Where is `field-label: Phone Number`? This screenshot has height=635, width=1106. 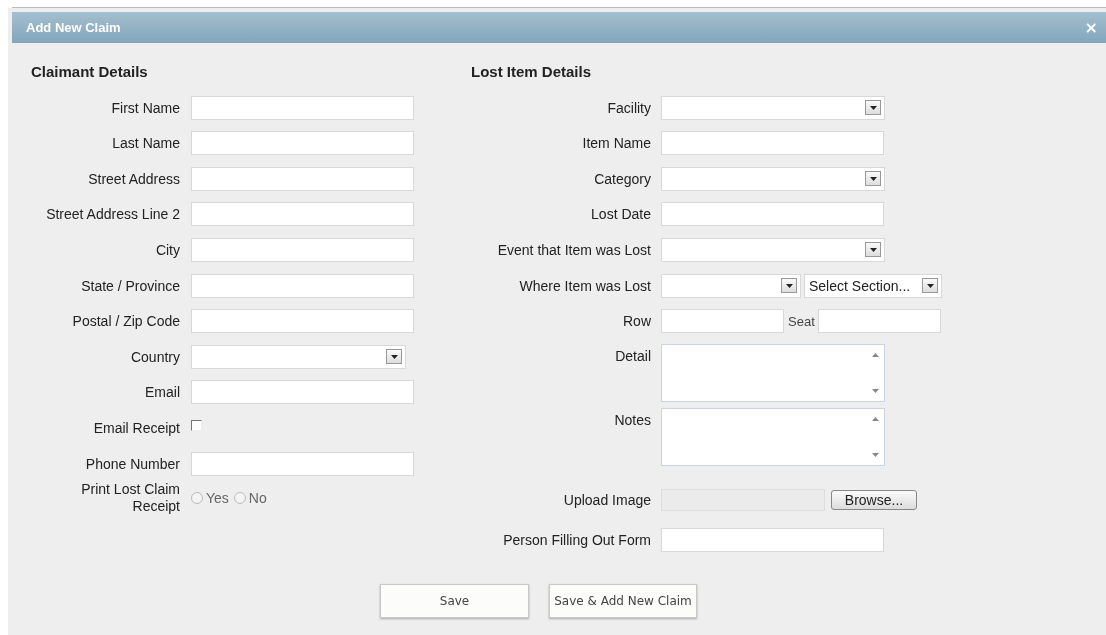 field-label: Phone Number is located at coordinates (132, 463).